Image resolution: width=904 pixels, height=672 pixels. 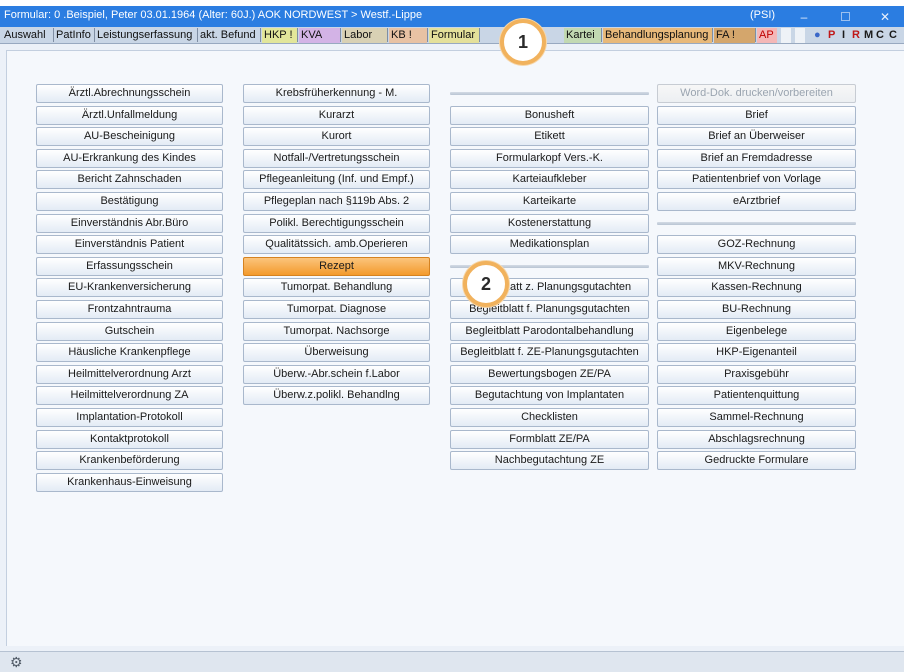 I want to click on form-button-gutschein: Gutschein, so click(x=129, y=331).